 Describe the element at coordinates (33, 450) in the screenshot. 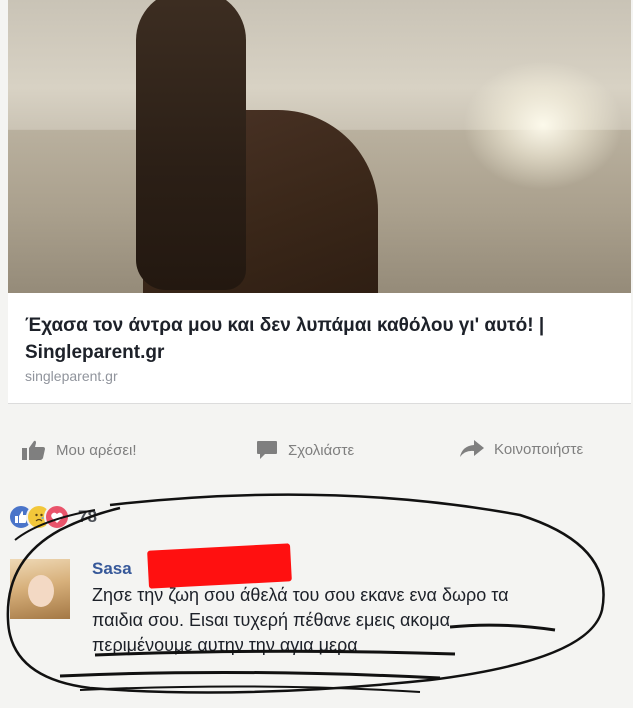

I see `thumbs-up-icon` at that location.